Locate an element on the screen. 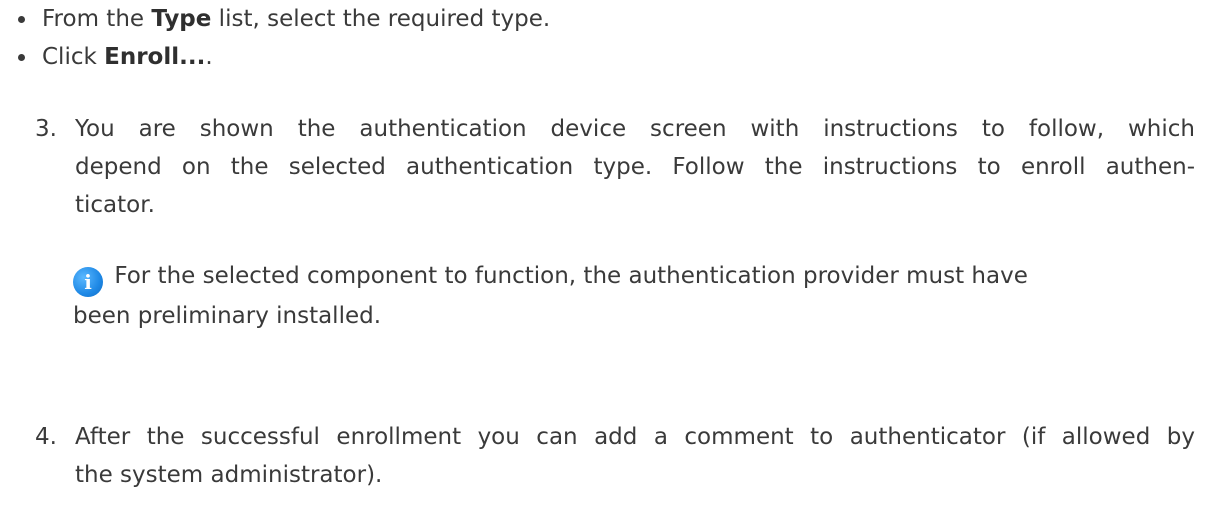 The width and height of the screenshot is (1230, 517). step-number: 3. is located at coordinates (46, 129).